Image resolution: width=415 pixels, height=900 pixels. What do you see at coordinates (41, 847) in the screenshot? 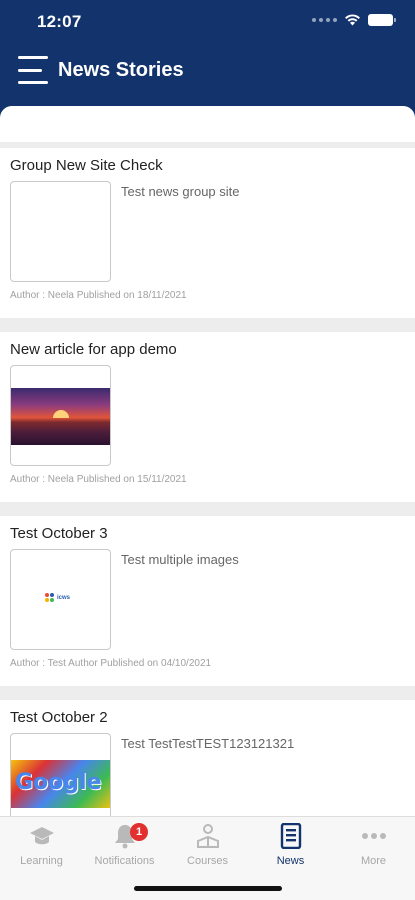
I see `tab-learning: Learning` at bounding box center [41, 847].